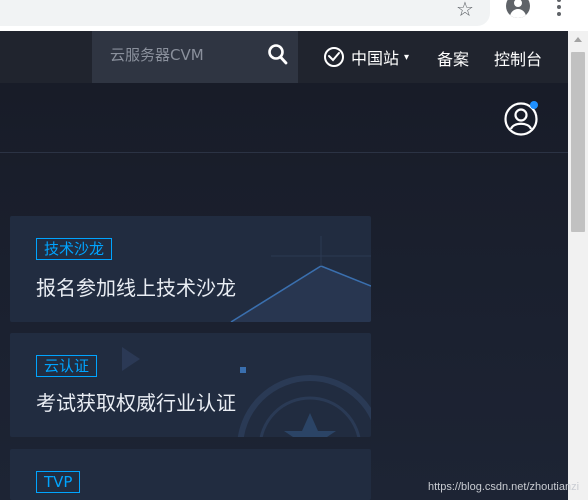  What do you see at coordinates (136, 403) in the screenshot?
I see `card-title: 考试获取权威行业认证` at bounding box center [136, 403].